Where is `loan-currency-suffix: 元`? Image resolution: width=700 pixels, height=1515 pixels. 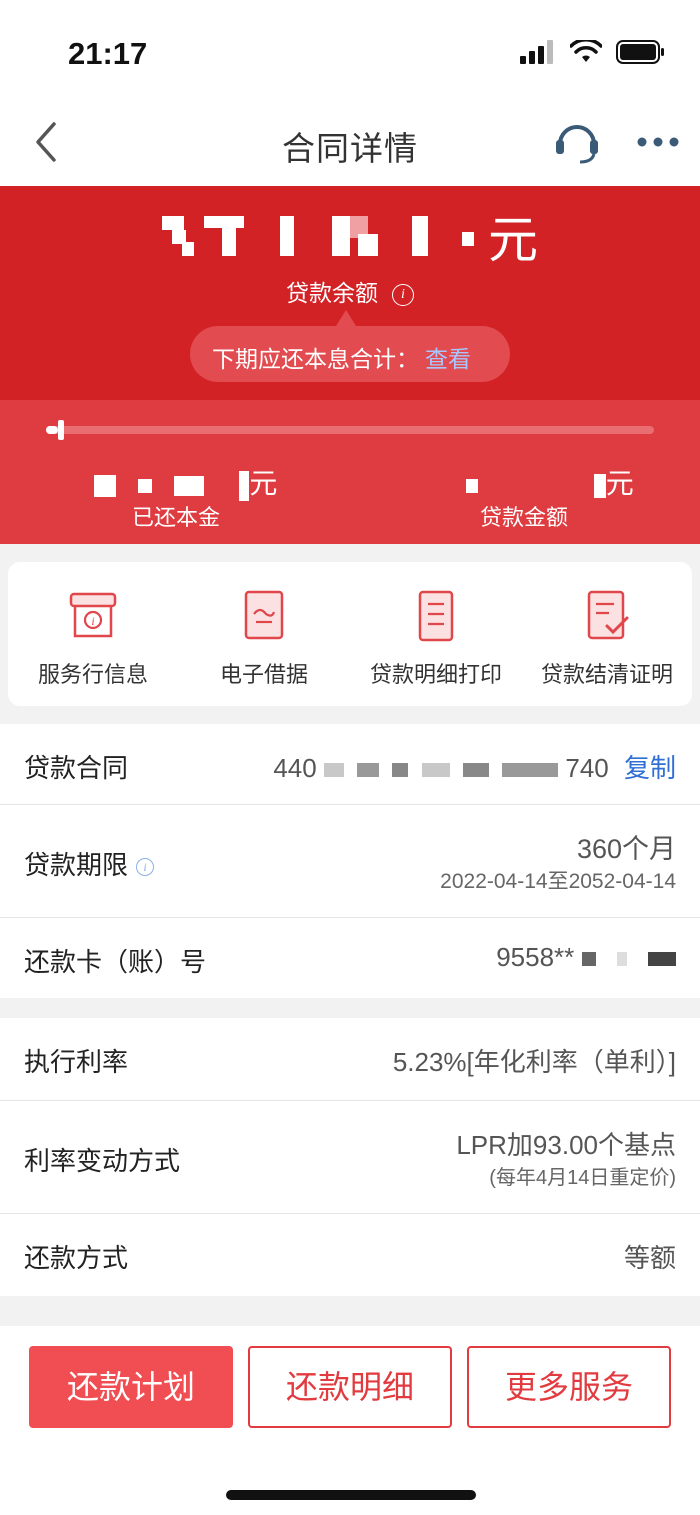 loan-currency-suffix: 元 is located at coordinates (619, 483).